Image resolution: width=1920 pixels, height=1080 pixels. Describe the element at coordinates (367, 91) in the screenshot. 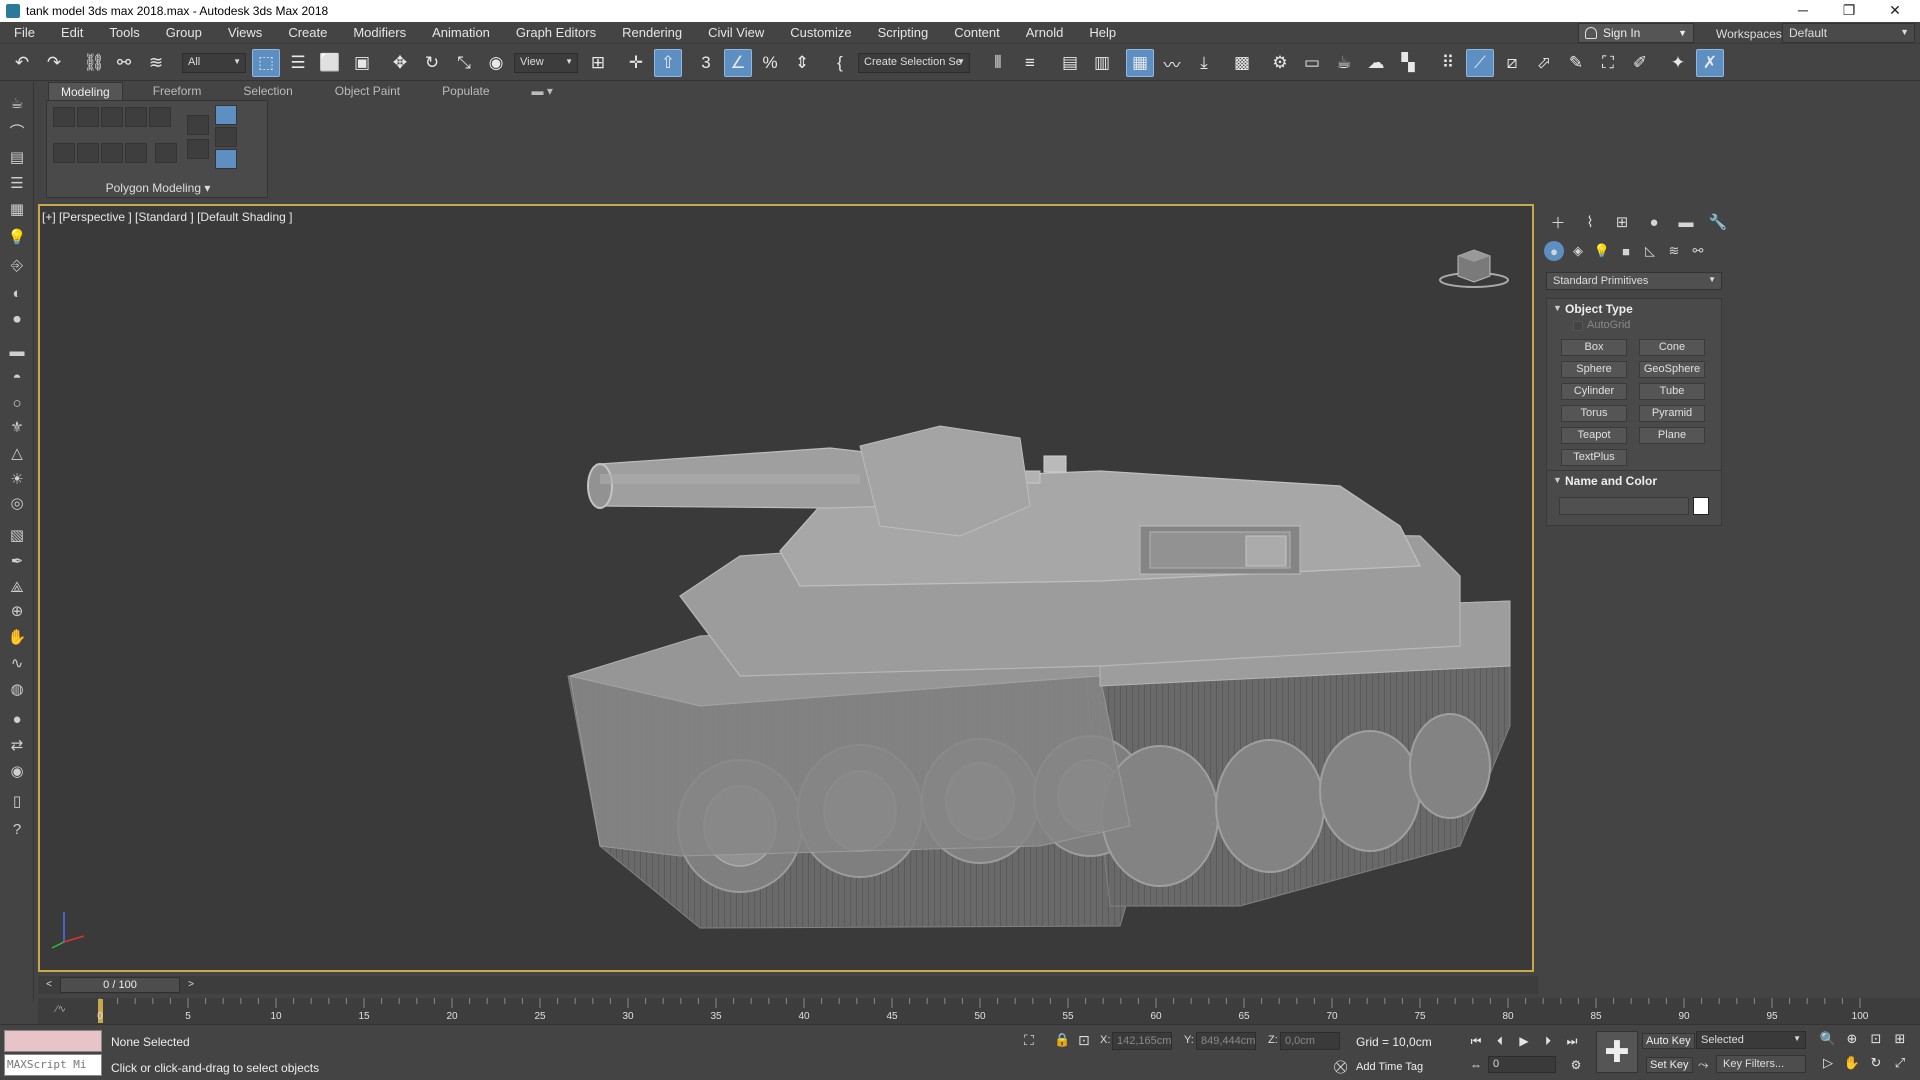

I see `ribbon-tab-object-paint: Object Paint` at that location.